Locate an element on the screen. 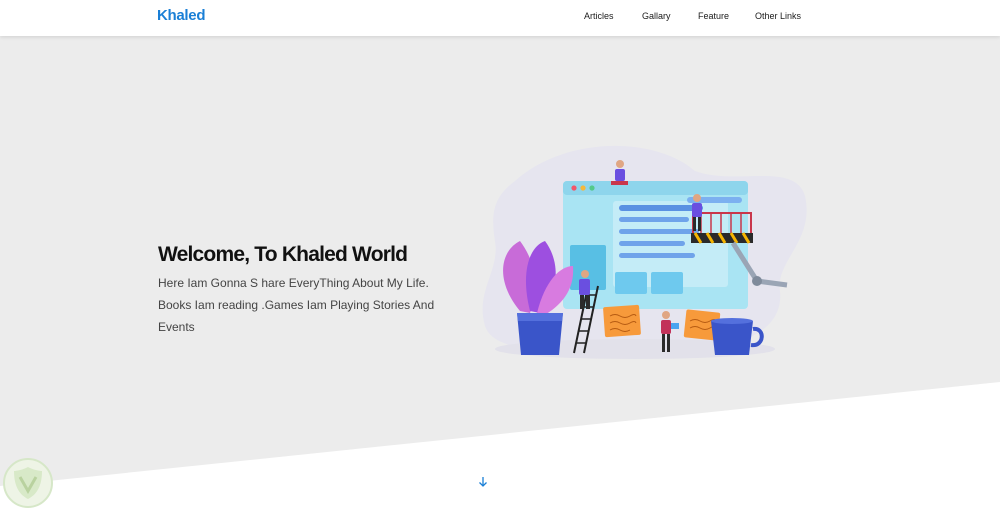  main-nav: Articles Gallary Feature Other Links is located at coordinates (500, 18).